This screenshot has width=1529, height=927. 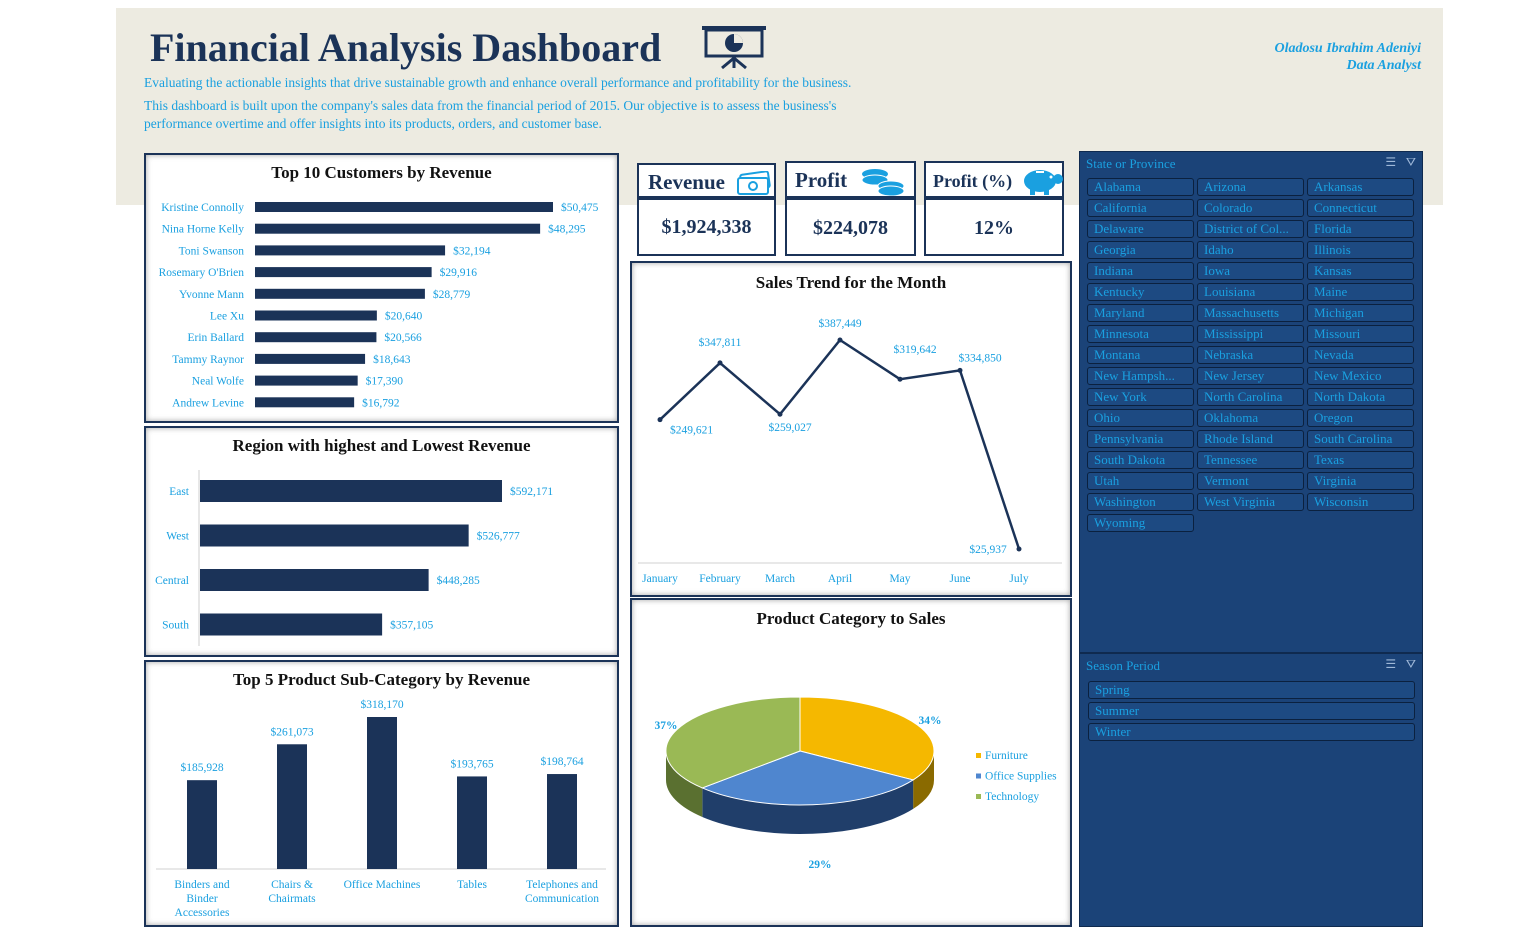 What do you see at coordinates (1140, 292) in the screenshot?
I see `state-option: Kentucky` at bounding box center [1140, 292].